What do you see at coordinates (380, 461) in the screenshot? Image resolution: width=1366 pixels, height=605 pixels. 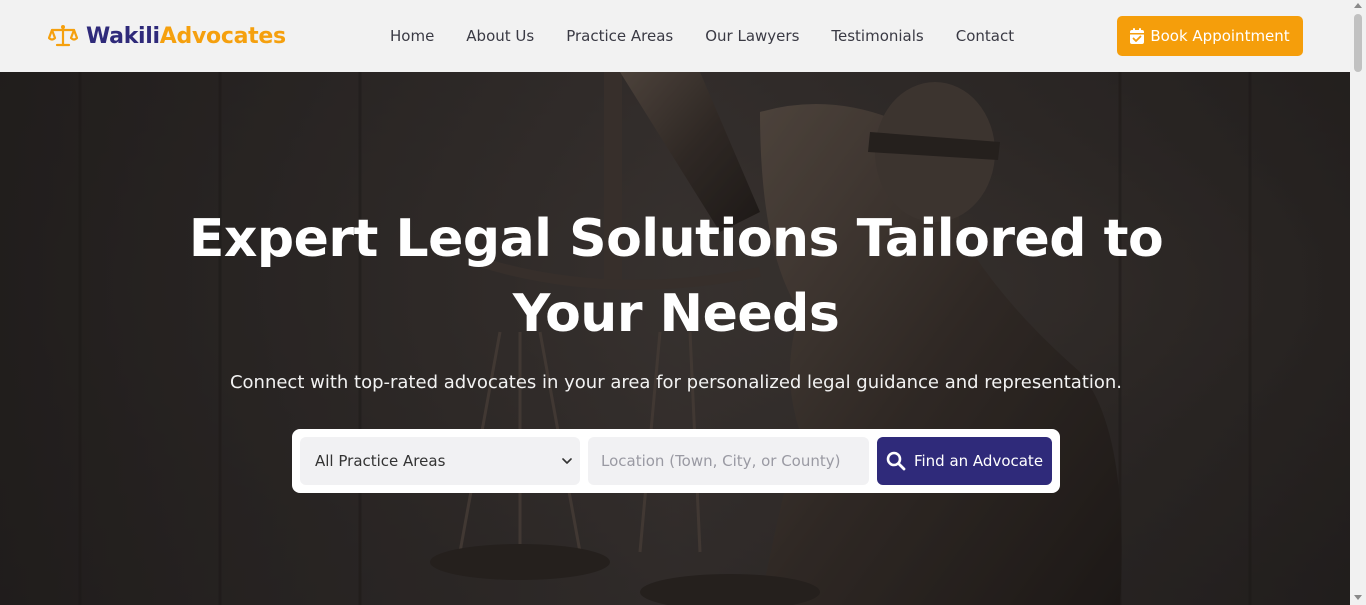 I see `practice-area-selected: All Practice Areas` at bounding box center [380, 461].